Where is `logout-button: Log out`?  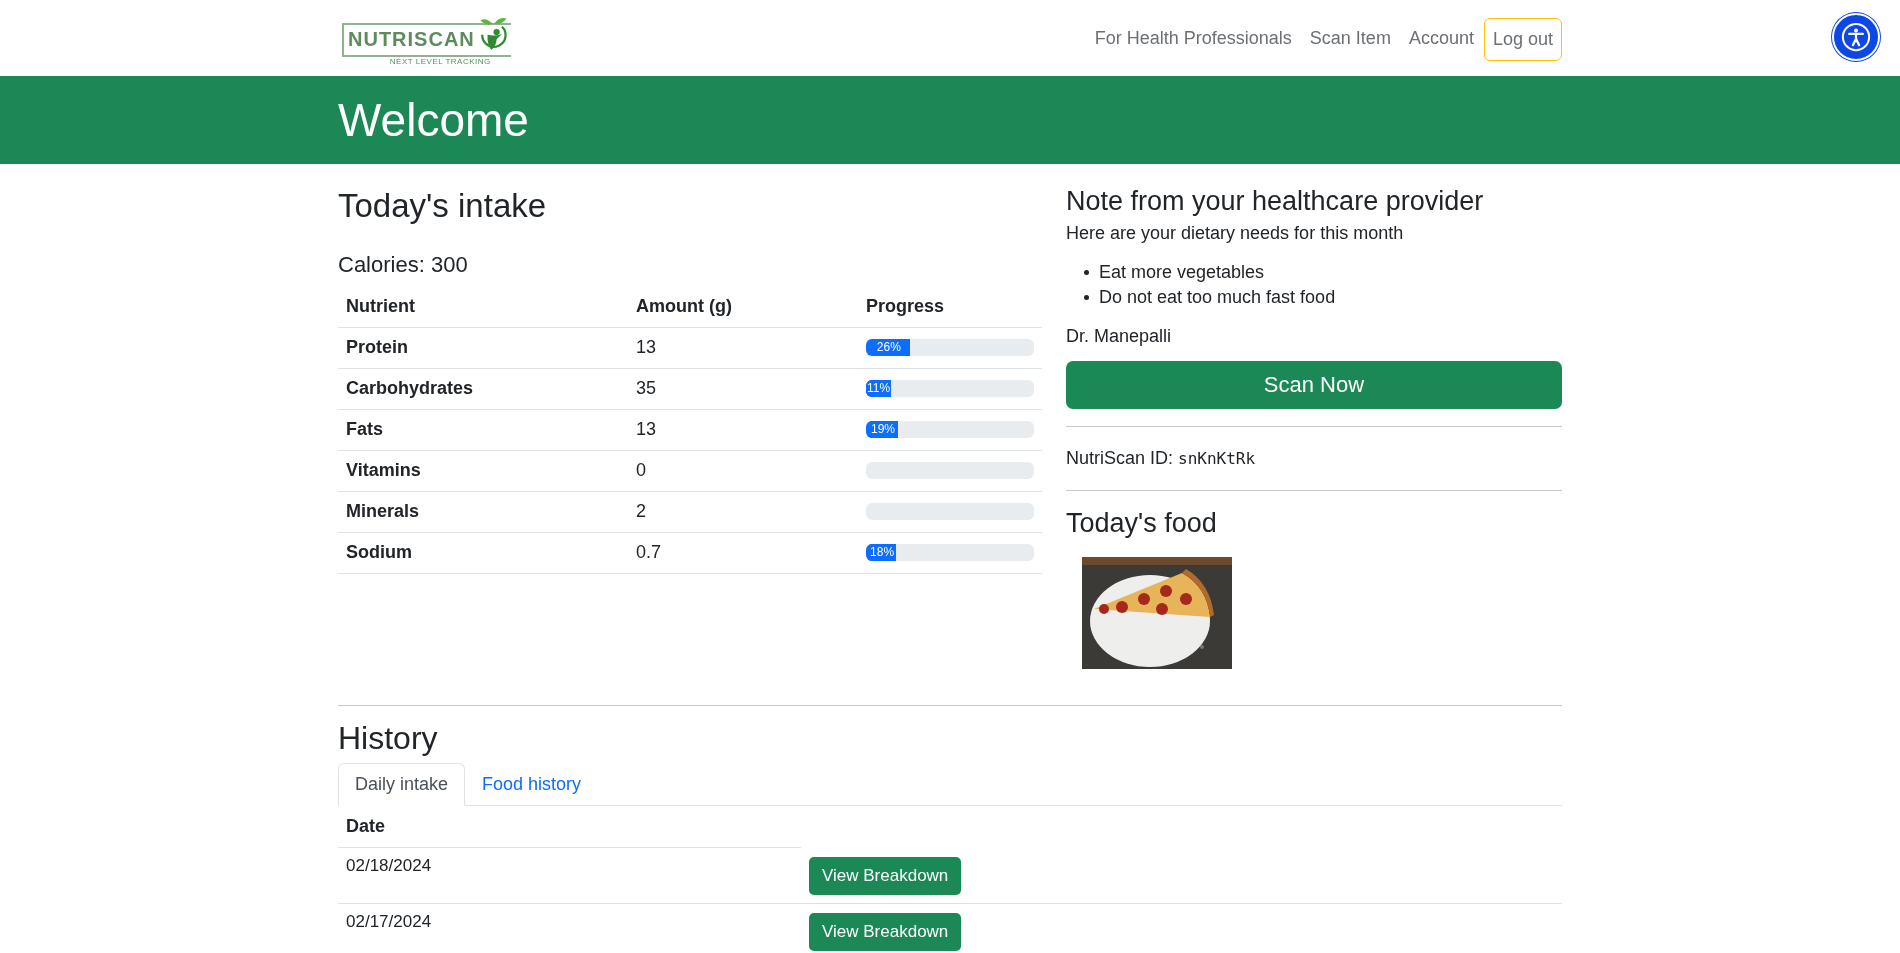
logout-button: Log out is located at coordinates (1522, 39).